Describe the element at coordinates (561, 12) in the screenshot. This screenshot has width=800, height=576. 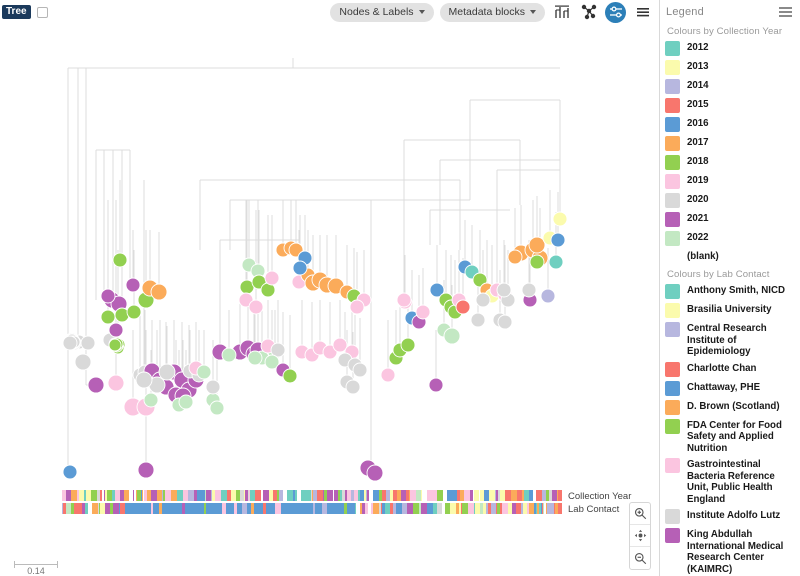
I see `tree-layout-button` at that location.